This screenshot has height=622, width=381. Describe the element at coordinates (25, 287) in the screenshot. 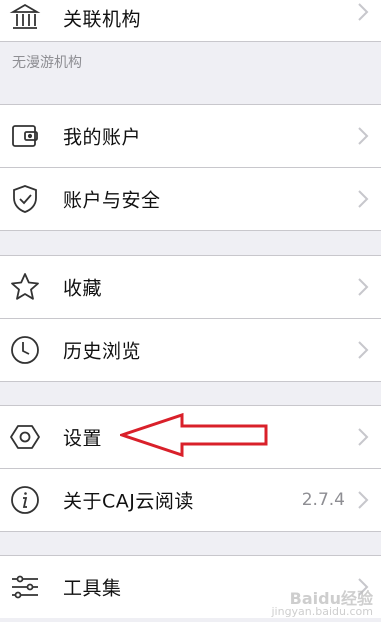

I see `star-icon` at that location.